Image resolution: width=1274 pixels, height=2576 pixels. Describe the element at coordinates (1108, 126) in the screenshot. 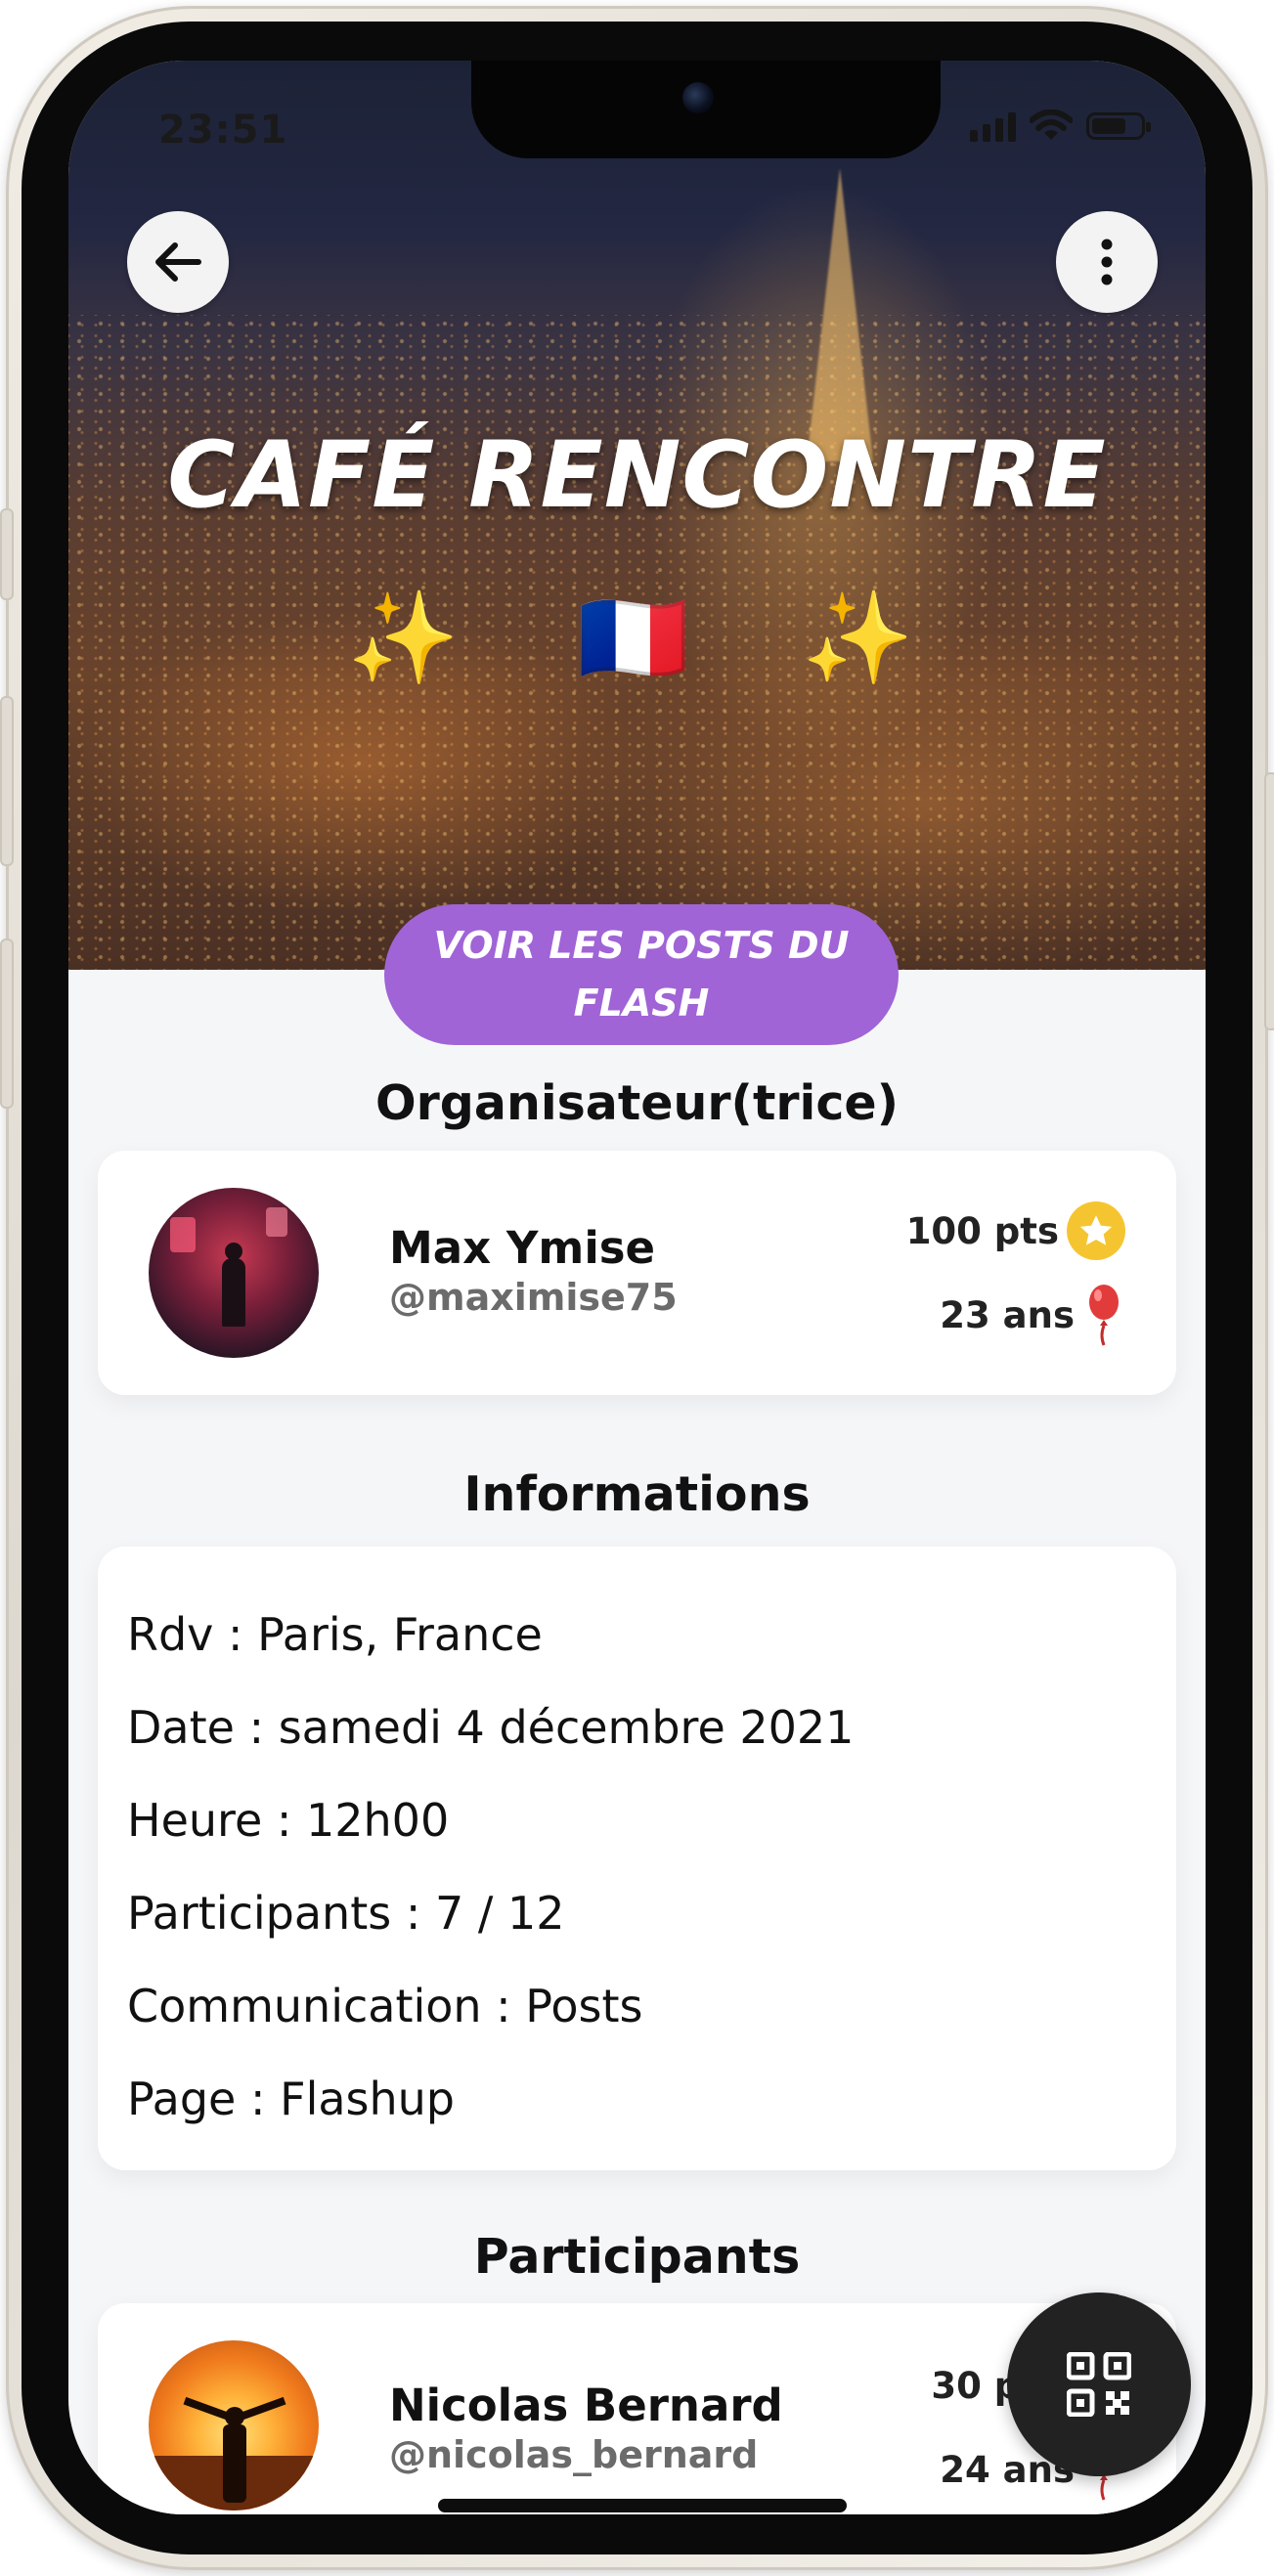

I see `battery-level` at that location.